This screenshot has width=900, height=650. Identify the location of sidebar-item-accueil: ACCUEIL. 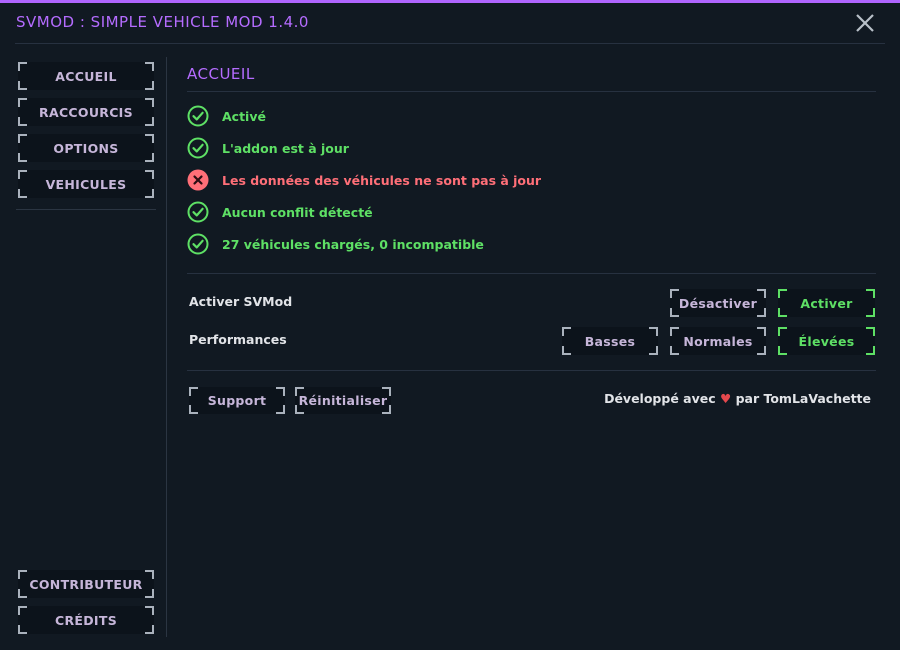
(86, 76).